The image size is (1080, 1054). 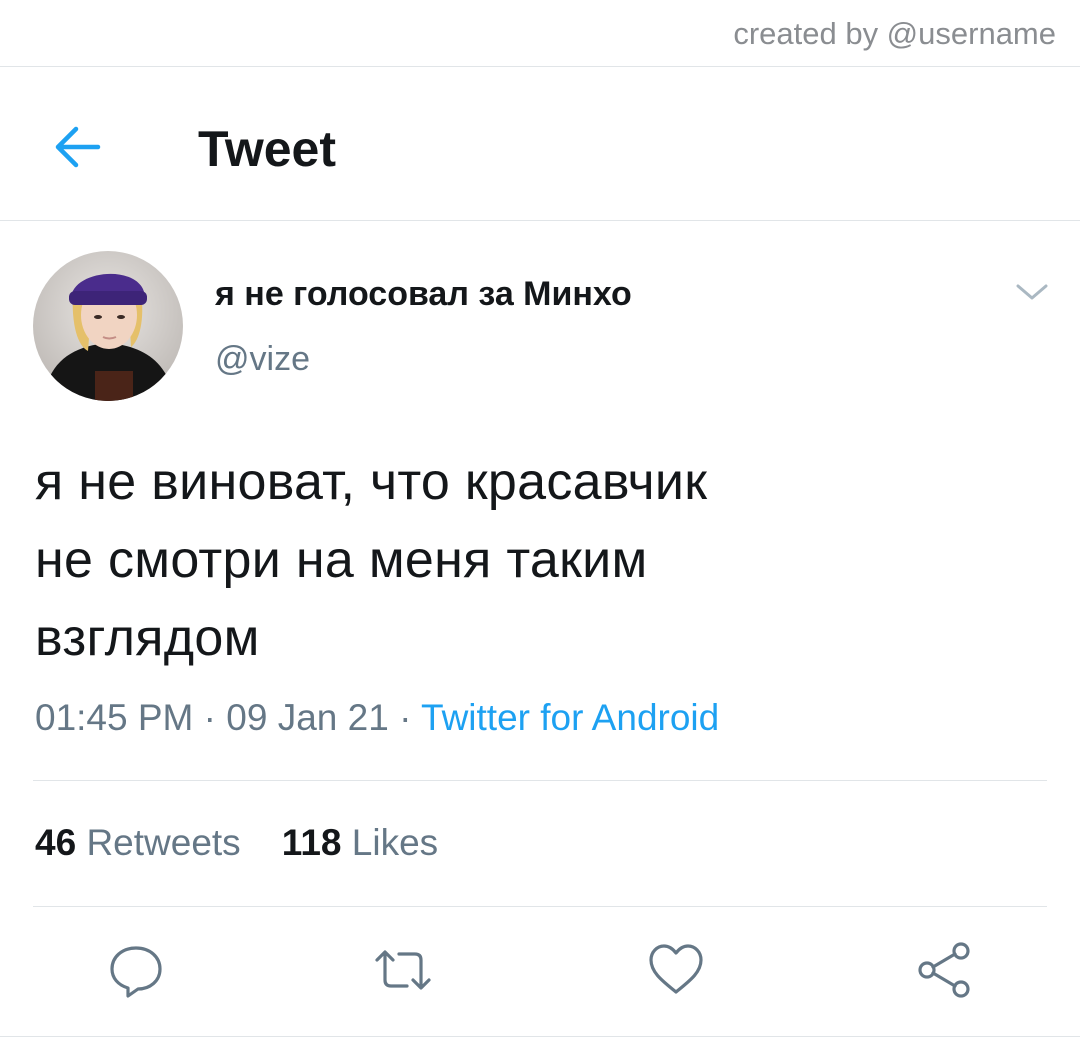 I want to click on avatar-photo, so click(x=108, y=326).